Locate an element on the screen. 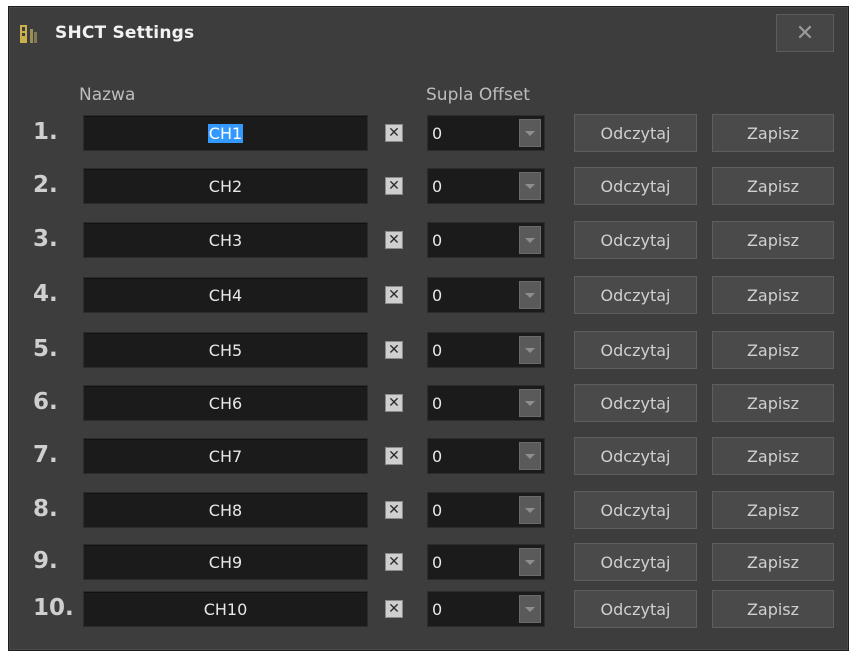 The width and height of the screenshot is (853, 657). channel-name-value: CH6 is located at coordinates (225, 403).